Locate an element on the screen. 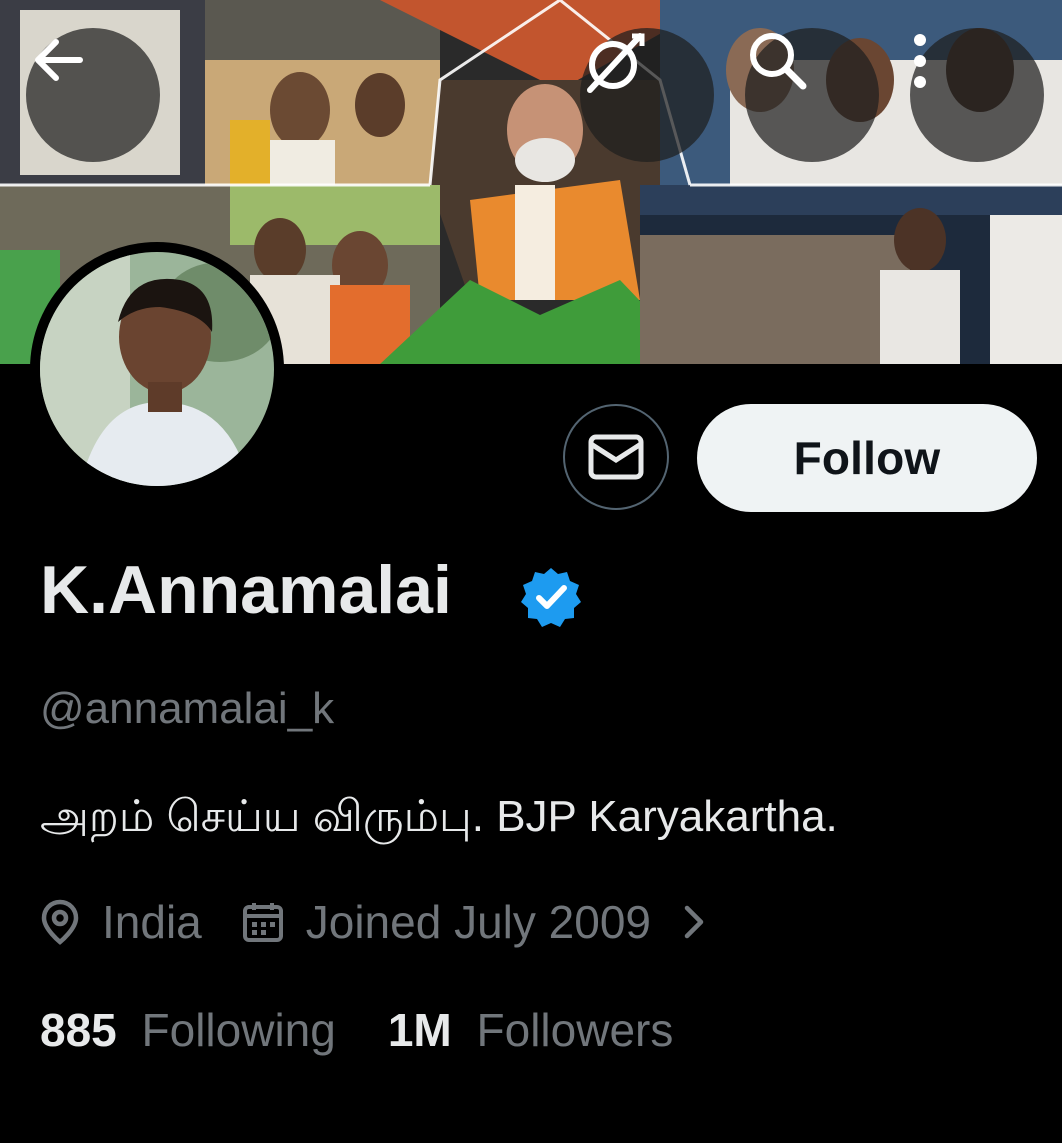 Image resolution: width=1062 pixels, height=1143 pixels. display-name: K.Annamalai is located at coordinates (246, 590).